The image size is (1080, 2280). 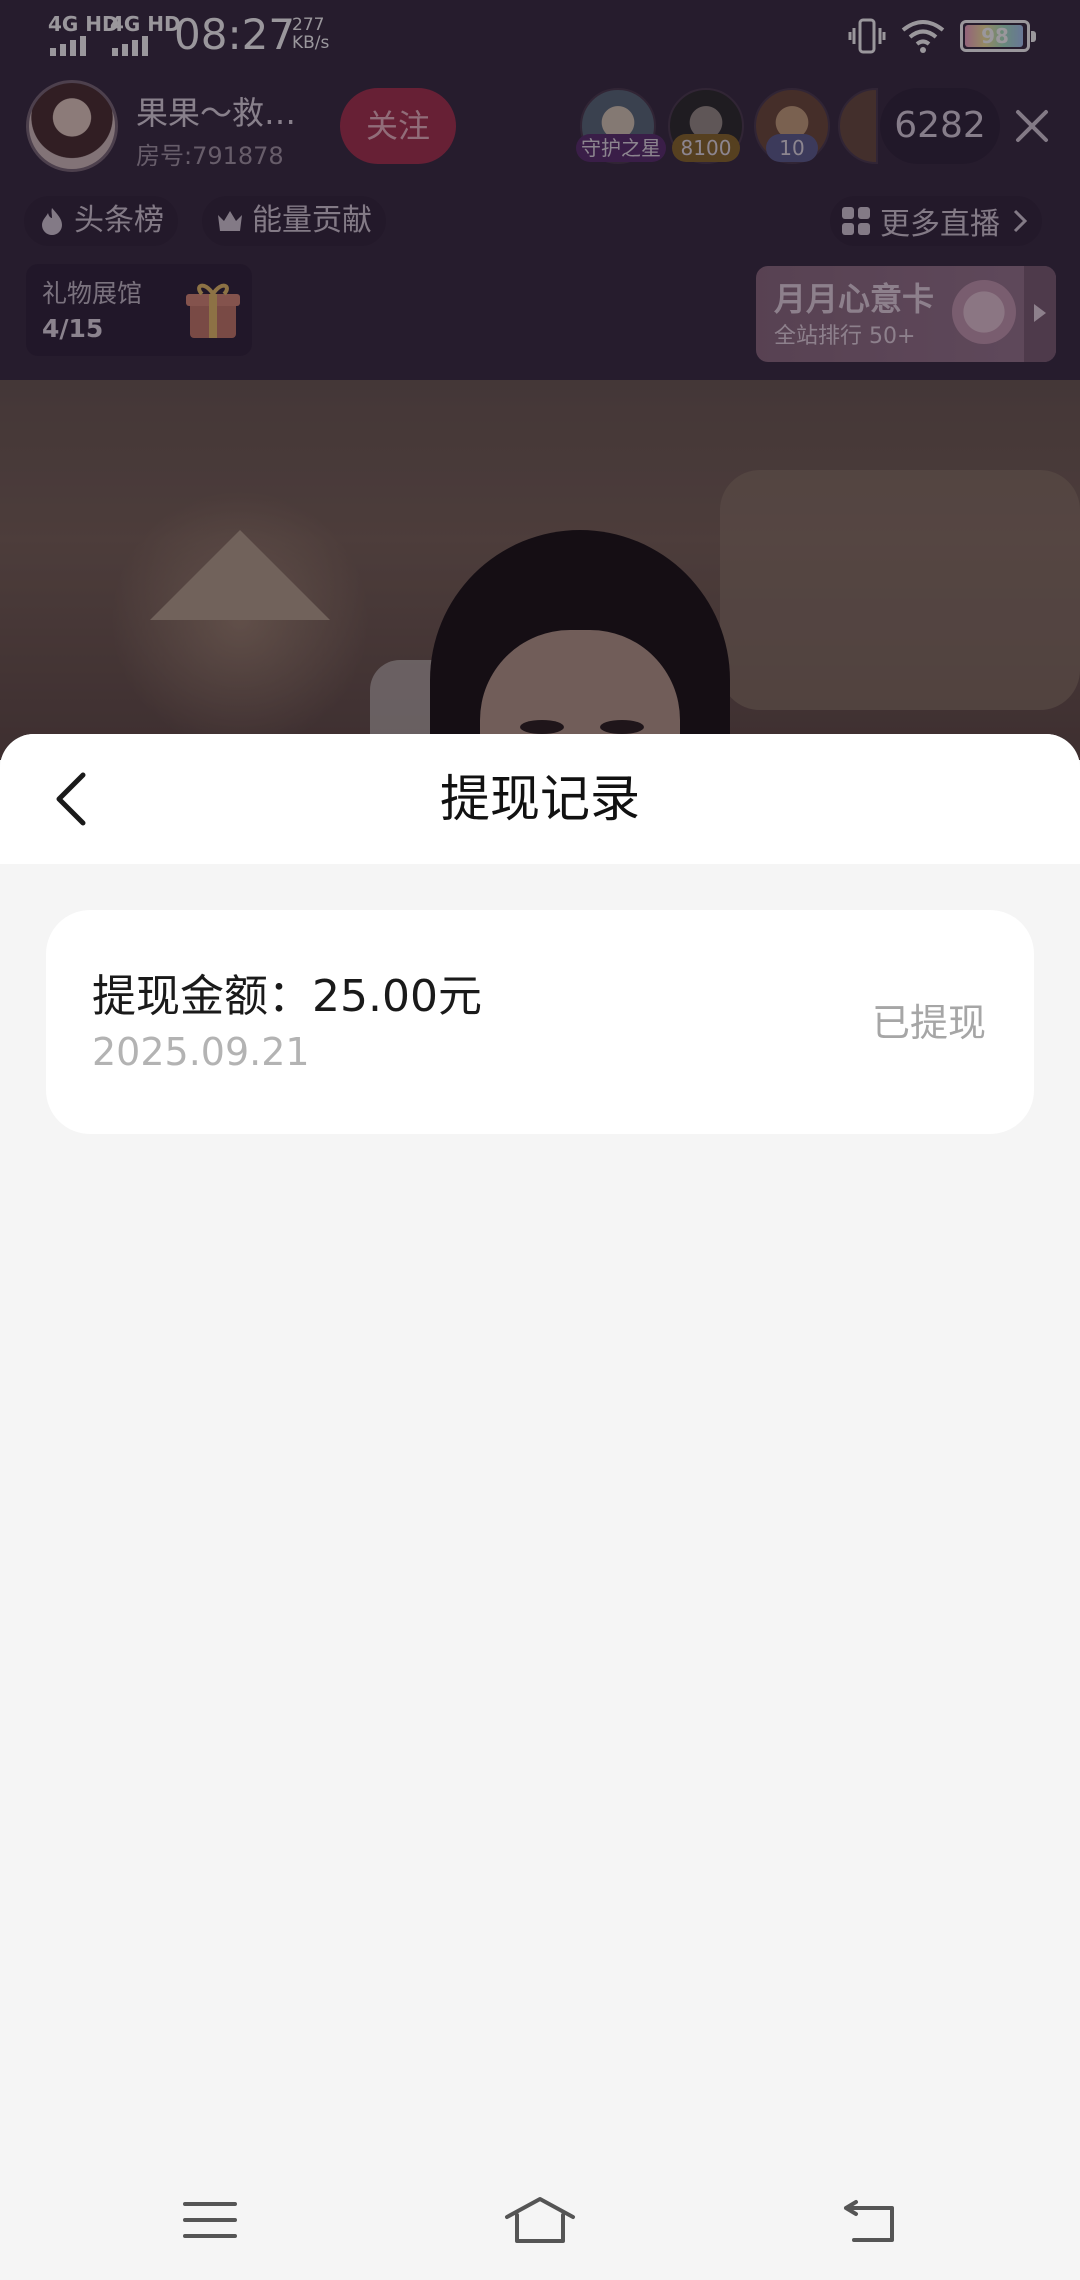 I want to click on sheet-title: 提现记录, so click(x=540, y=799).